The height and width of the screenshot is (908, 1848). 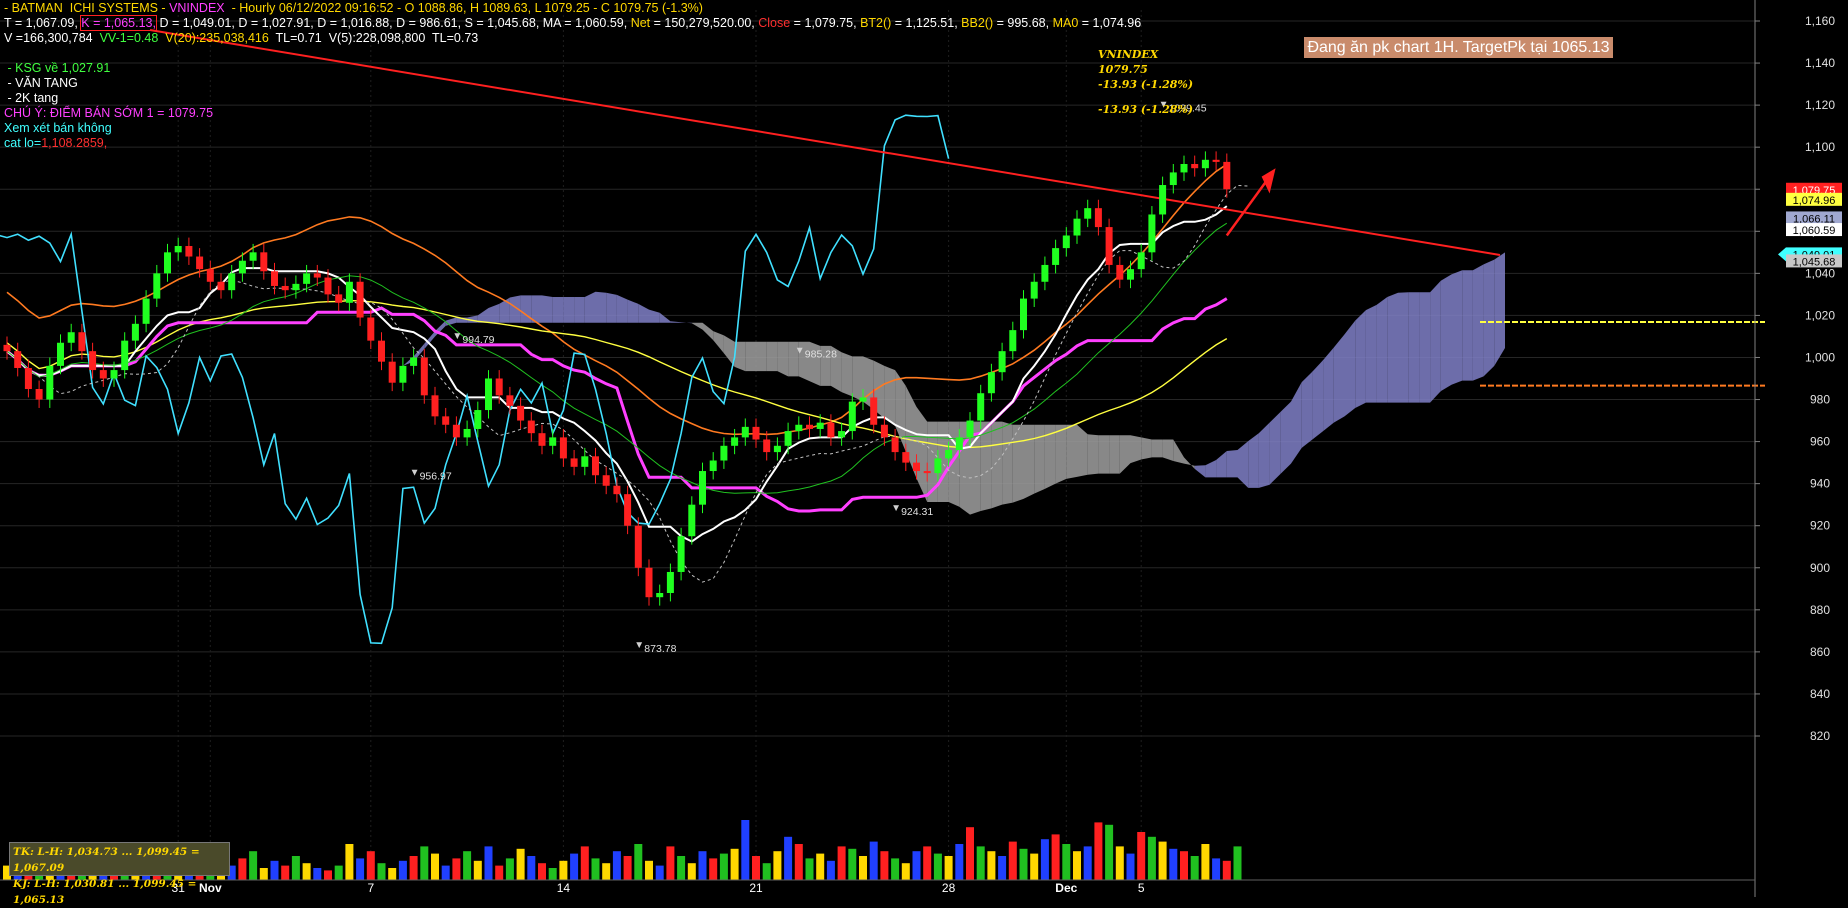 What do you see at coordinates (41, 83) in the screenshot?
I see `header-segment: - VĂN TANG` at bounding box center [41, 83].